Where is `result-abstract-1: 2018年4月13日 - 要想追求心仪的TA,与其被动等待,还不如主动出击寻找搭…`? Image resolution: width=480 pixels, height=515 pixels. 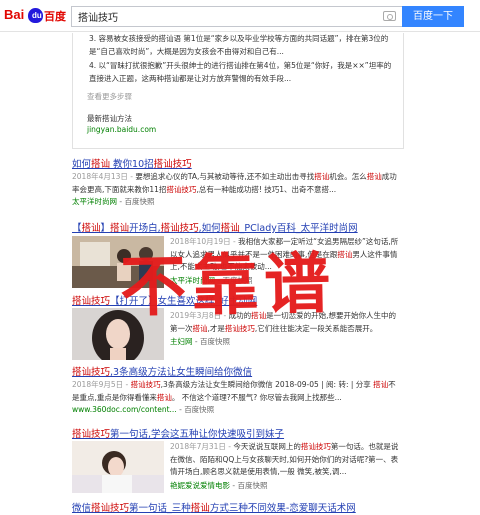
result-abstract-1: 2018年4月13日 - 要想追求心仪的TA,与其被动等待,还不如主动出击寻找搭… is located at coordinates (237, 184).